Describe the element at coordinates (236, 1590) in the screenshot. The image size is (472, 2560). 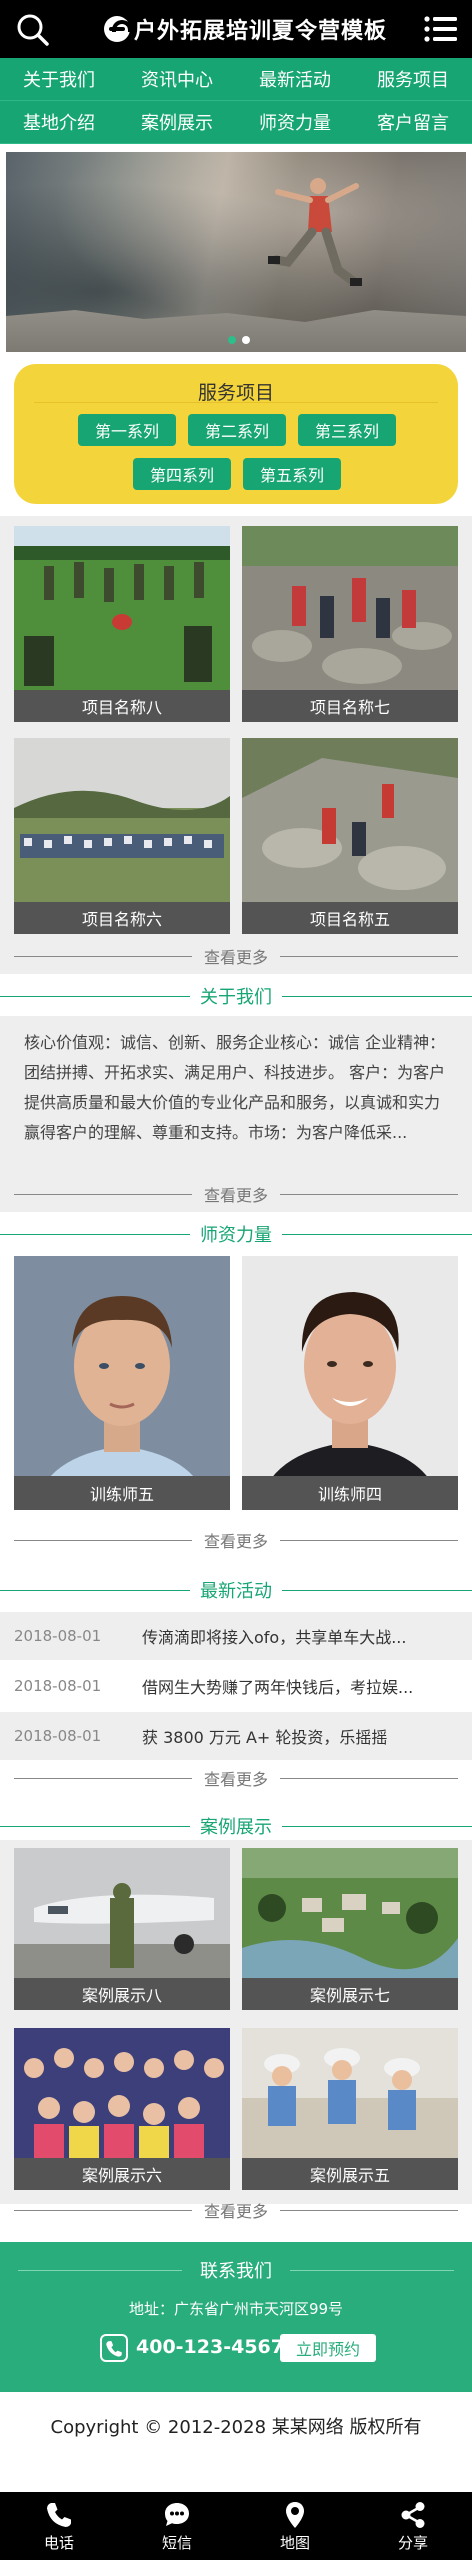
I see `news-section-title: 最新活动` at that location.